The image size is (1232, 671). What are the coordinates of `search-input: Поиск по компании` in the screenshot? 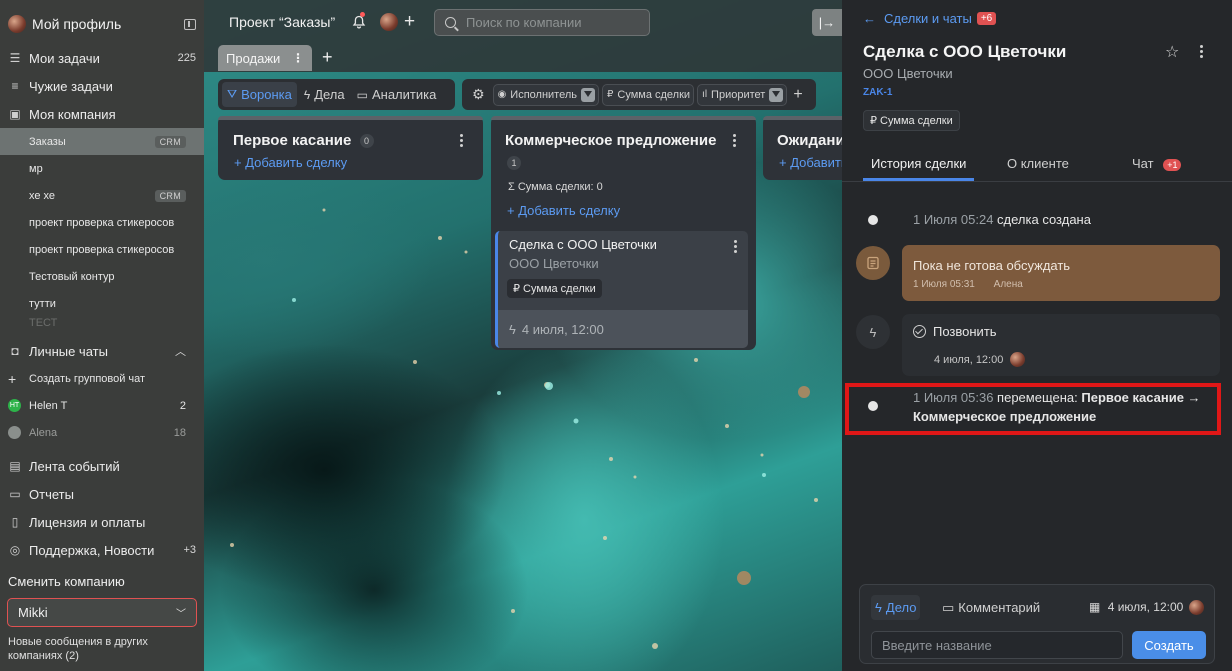 It's located at (542, 22).